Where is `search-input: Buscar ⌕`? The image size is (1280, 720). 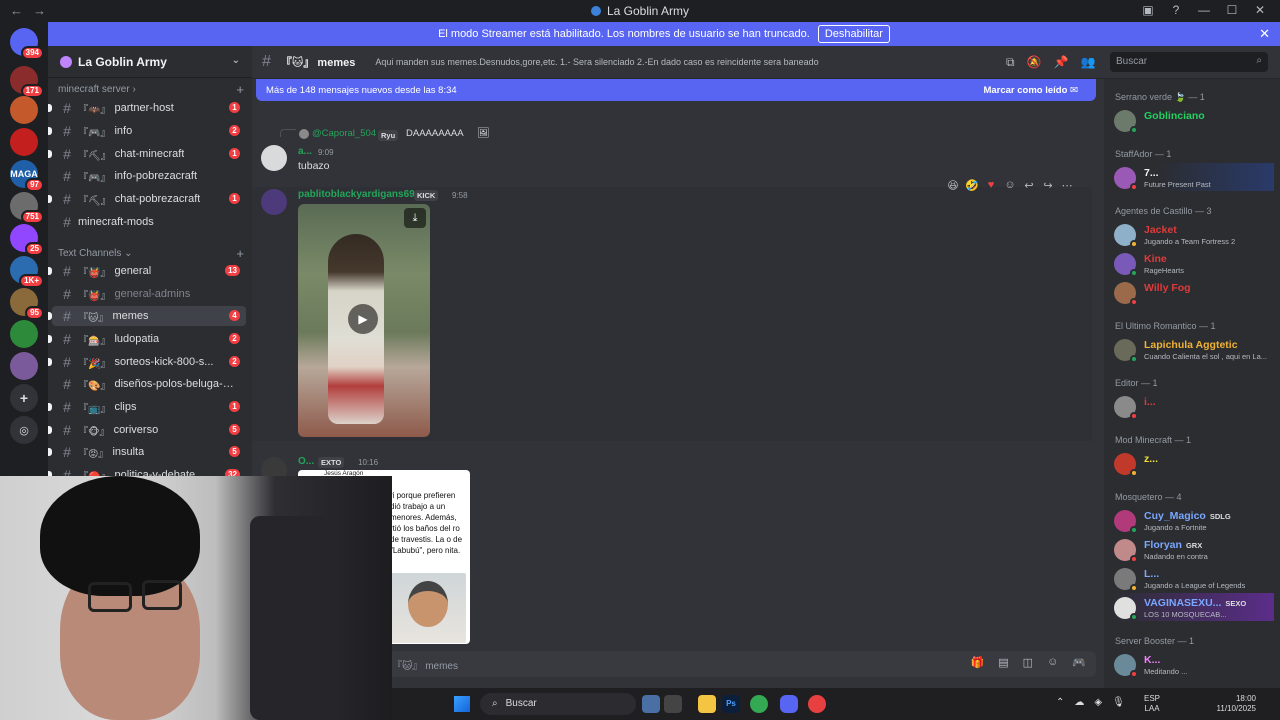
search-input: Buscar ⌕ is located at coordinates (1189, 62).